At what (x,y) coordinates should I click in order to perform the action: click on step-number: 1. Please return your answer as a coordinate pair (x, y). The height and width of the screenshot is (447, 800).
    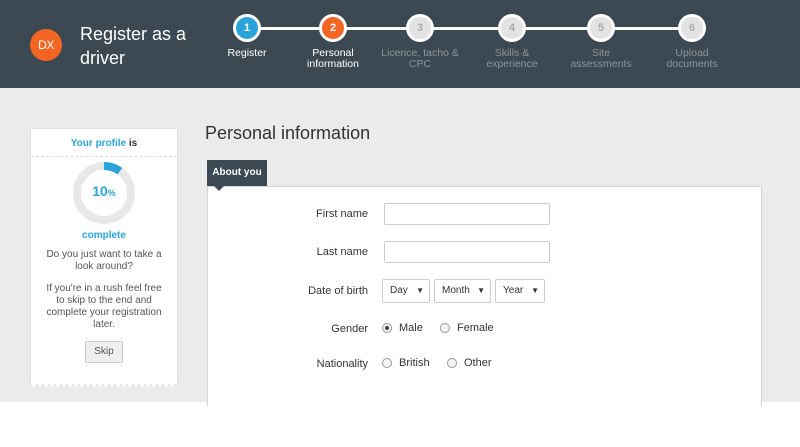
    Looking at the image, I should click on (247, 28).